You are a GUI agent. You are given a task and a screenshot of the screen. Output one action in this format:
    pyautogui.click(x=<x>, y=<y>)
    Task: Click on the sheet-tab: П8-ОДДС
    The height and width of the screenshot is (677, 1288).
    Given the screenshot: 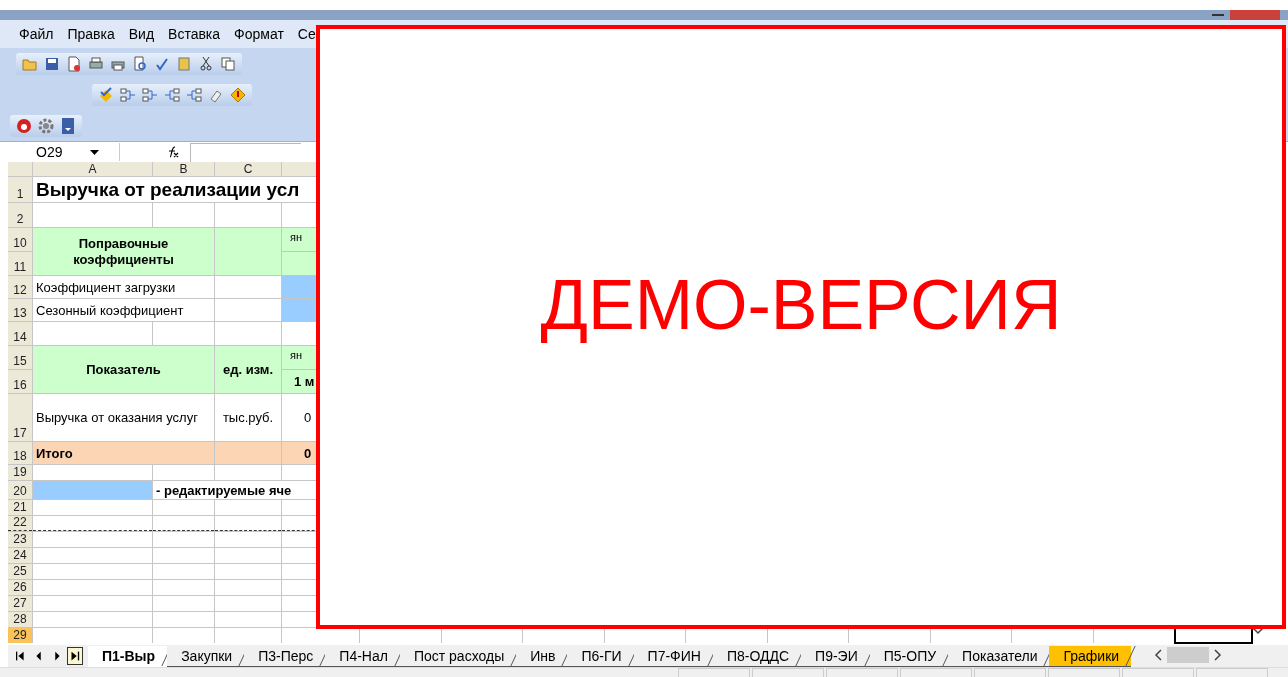 What is the action you would take?
    pyautogui.click(x=757, y=656)
    